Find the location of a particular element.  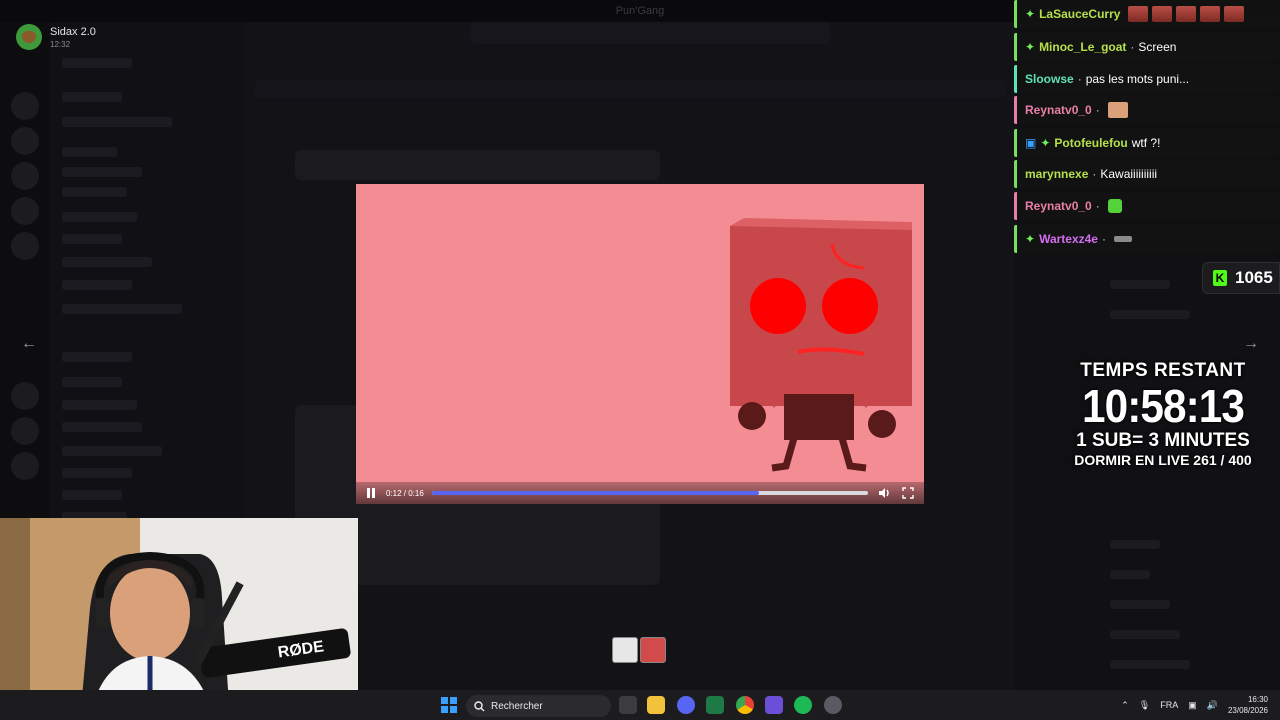

timer-sleep-progress: DORMIR EN LIVE 261 / 400 is located at coordinates (1163, 460).